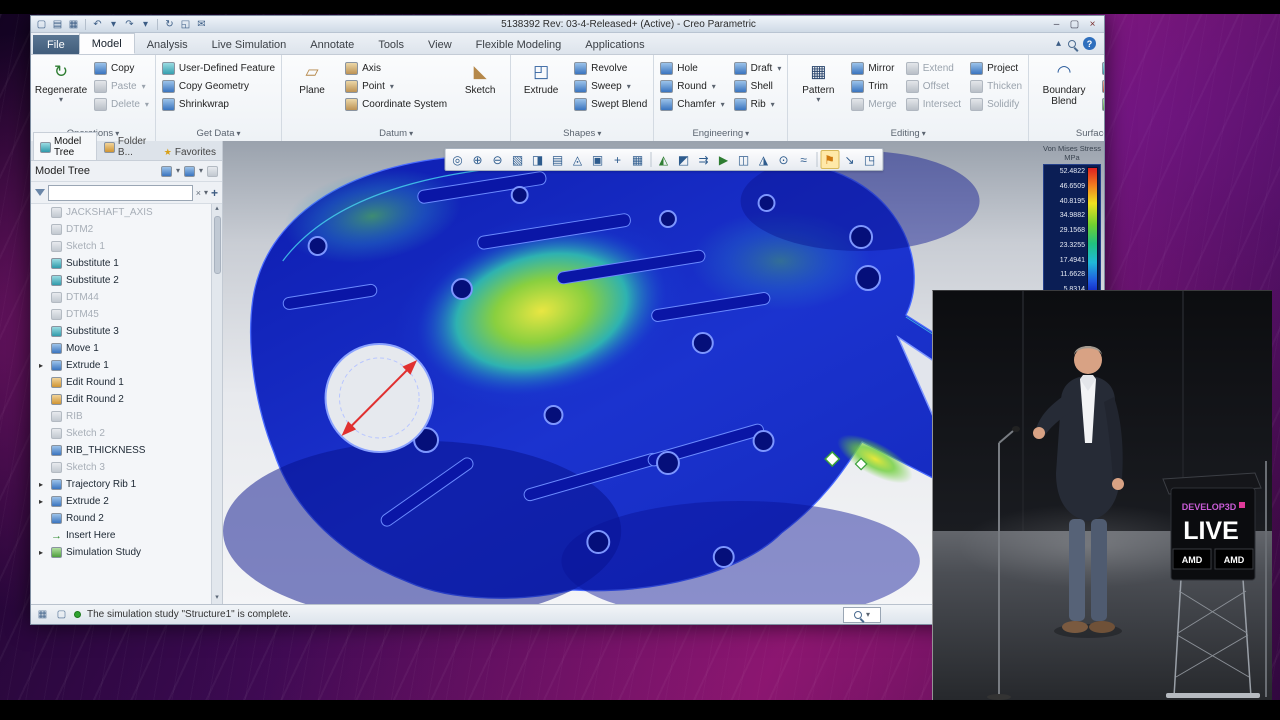 The image size is (1280, 720). Describe the element at coordinates (577, 159) in the screenshot. I see `datum-display-button: ◬` at that location.